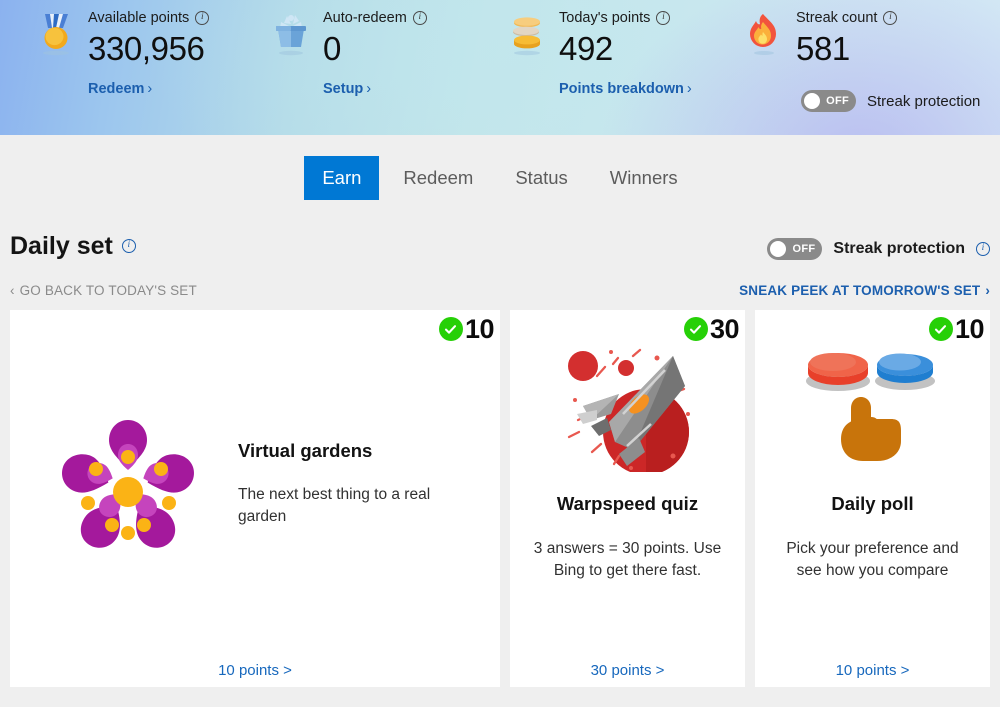 The width and height of the screenshot is (1000, 707). I want to click on go-back-to-todays-set-link: ‹ GO BACK TO TODAY'S SET, so click(103, 290).